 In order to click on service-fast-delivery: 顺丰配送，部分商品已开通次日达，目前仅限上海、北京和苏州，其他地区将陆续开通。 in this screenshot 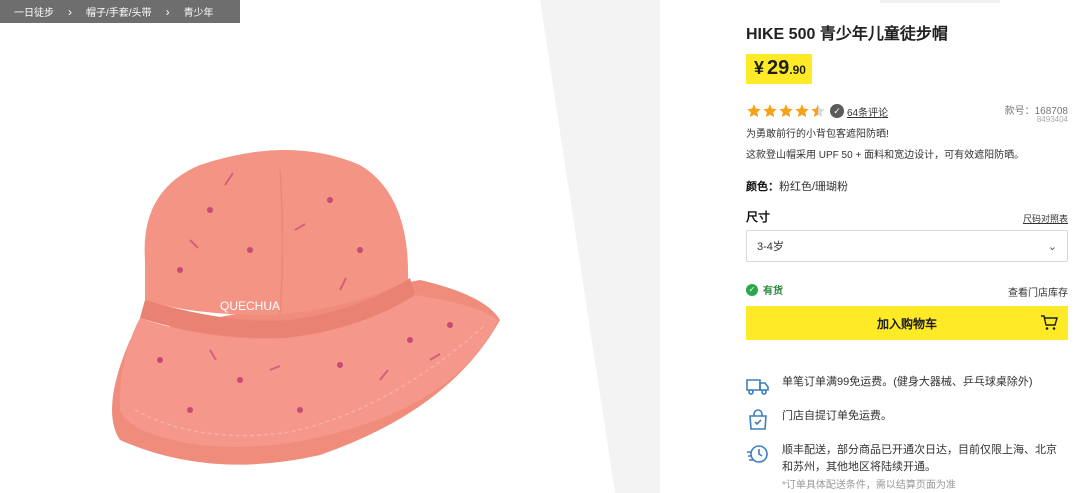, I will do `click(906, 459)`.